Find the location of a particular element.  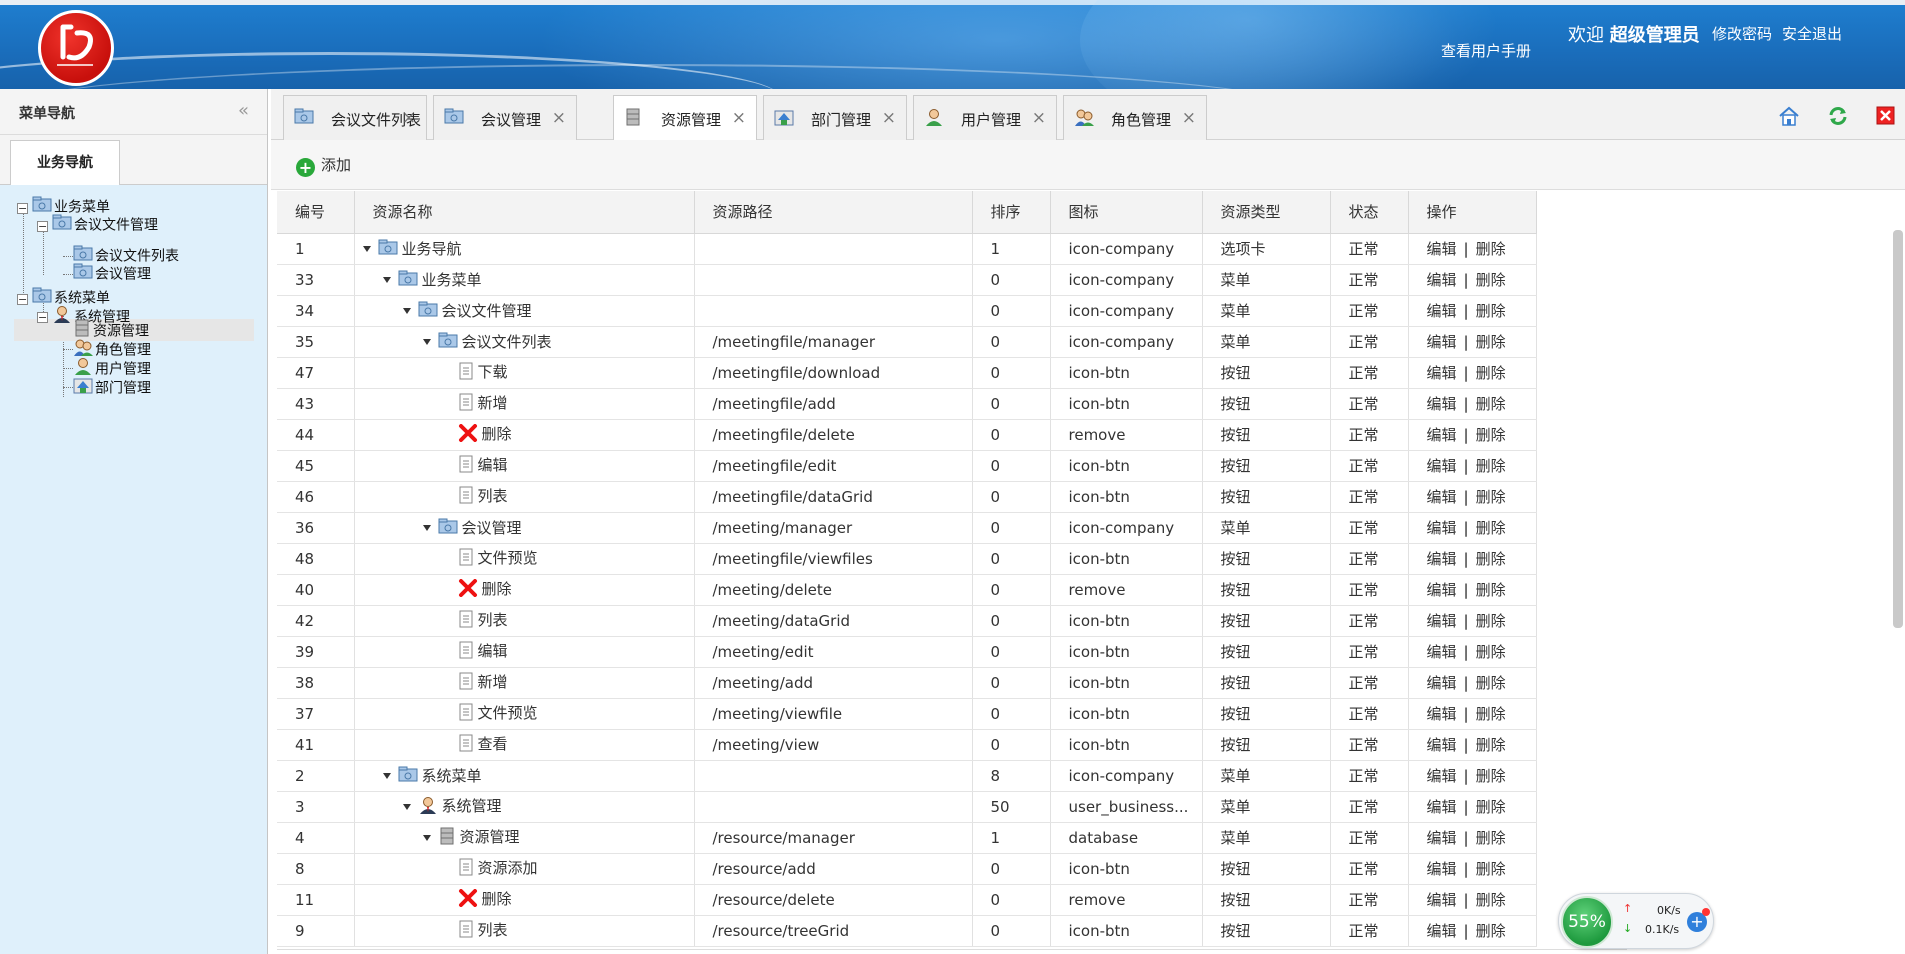

table-row: 43 新增/meetingfile/add 0 icon-btn 按钮 正常 编辑 | 删除 is located at coordinates (907, 404).